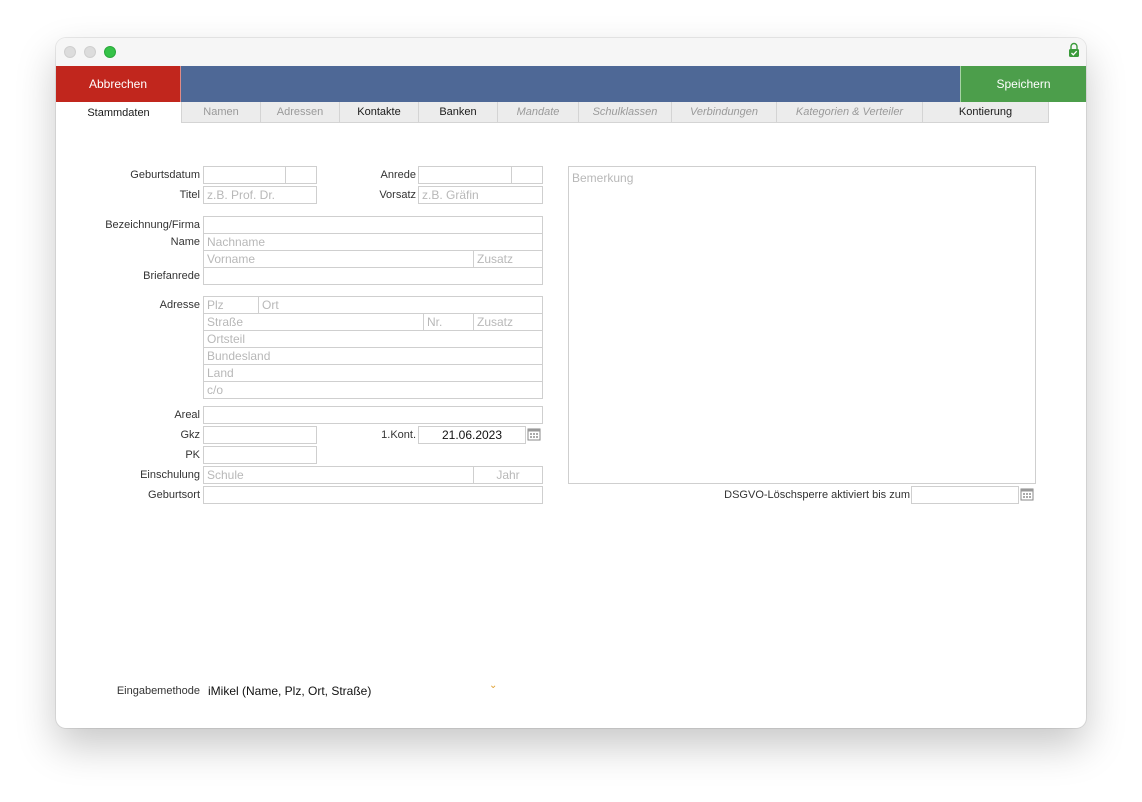 Image resolution: width=1142 pixels, height=802 pixels. I want to click on tab-banken: Banken, so click(458, 112).